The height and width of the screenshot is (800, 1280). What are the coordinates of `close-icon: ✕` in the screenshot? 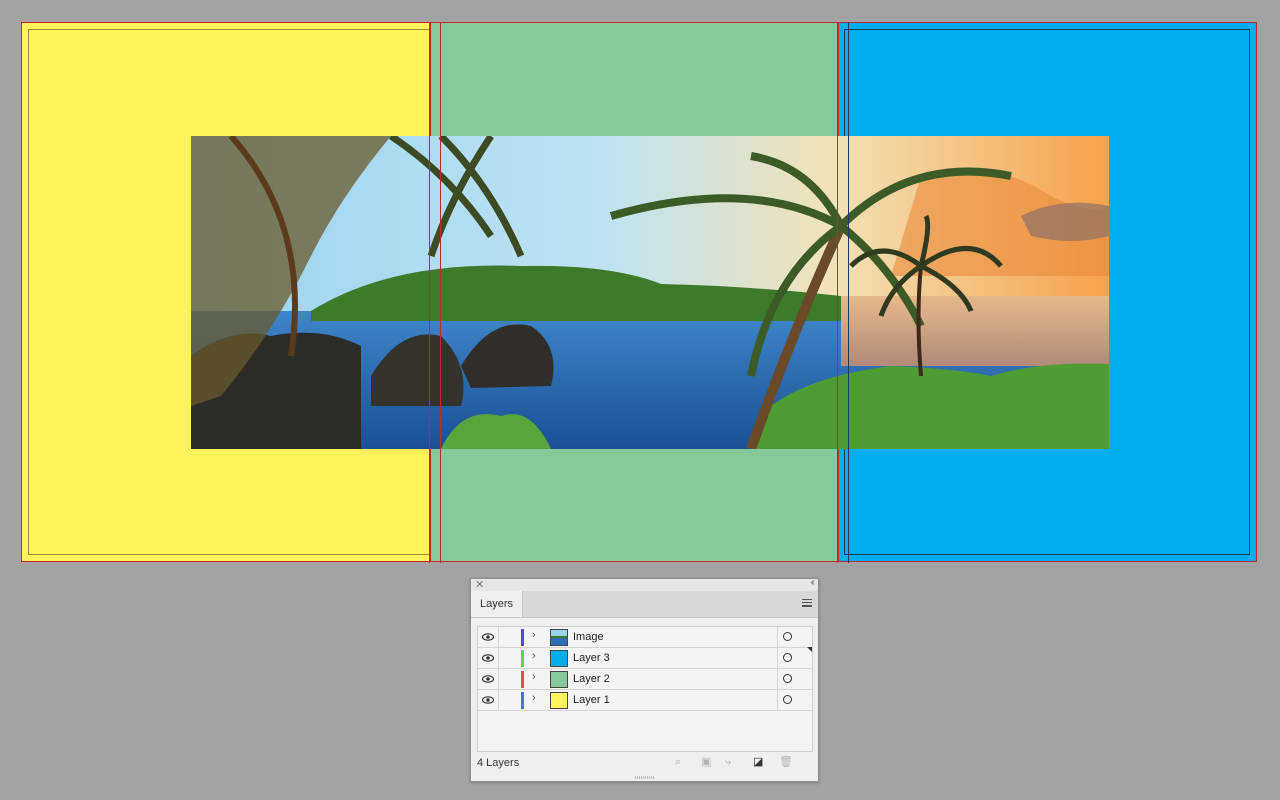 It's located at (479, 584).